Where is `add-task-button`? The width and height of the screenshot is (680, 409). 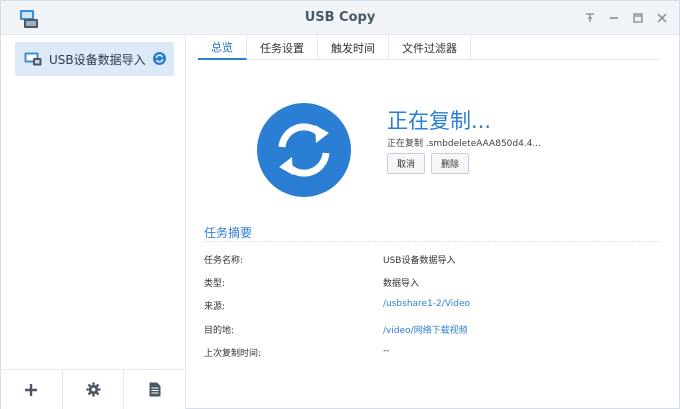
add-task-button is located at coordinates (32, 389).